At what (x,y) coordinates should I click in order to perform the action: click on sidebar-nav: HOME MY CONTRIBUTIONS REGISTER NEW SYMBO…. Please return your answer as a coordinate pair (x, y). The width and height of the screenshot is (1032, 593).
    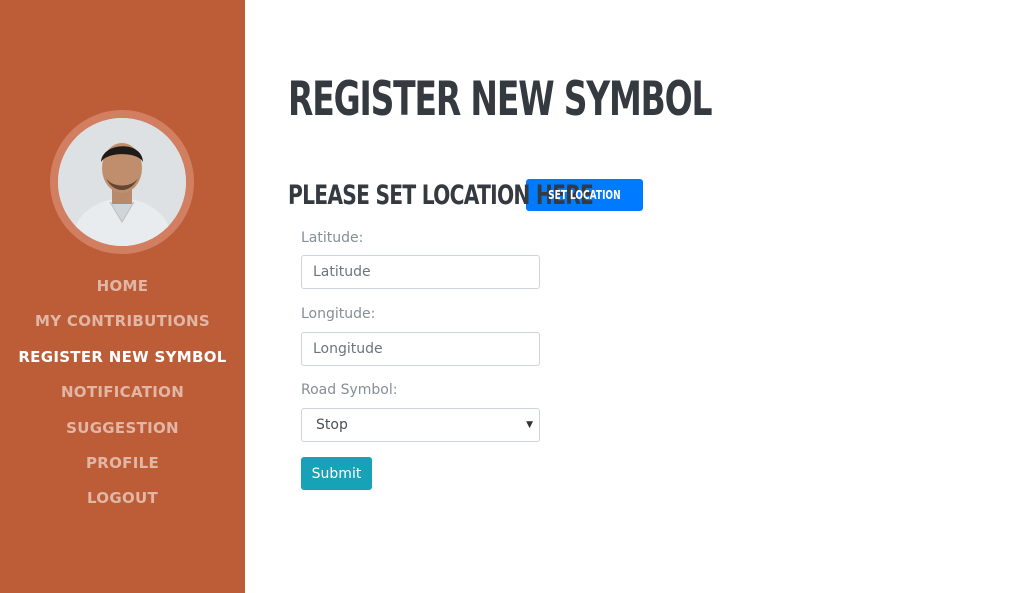
    Looking at the image, I should click on (122, 394).